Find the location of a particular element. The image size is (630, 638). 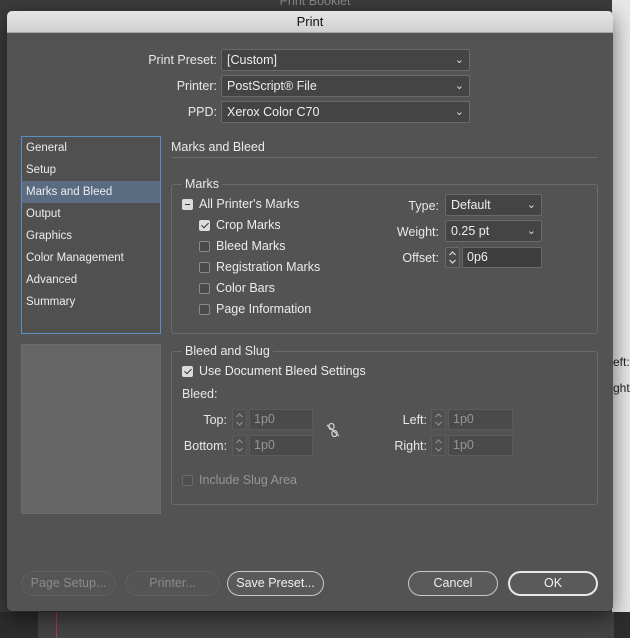

bleed-bottom-stepper is located at coordinates (239, 445).